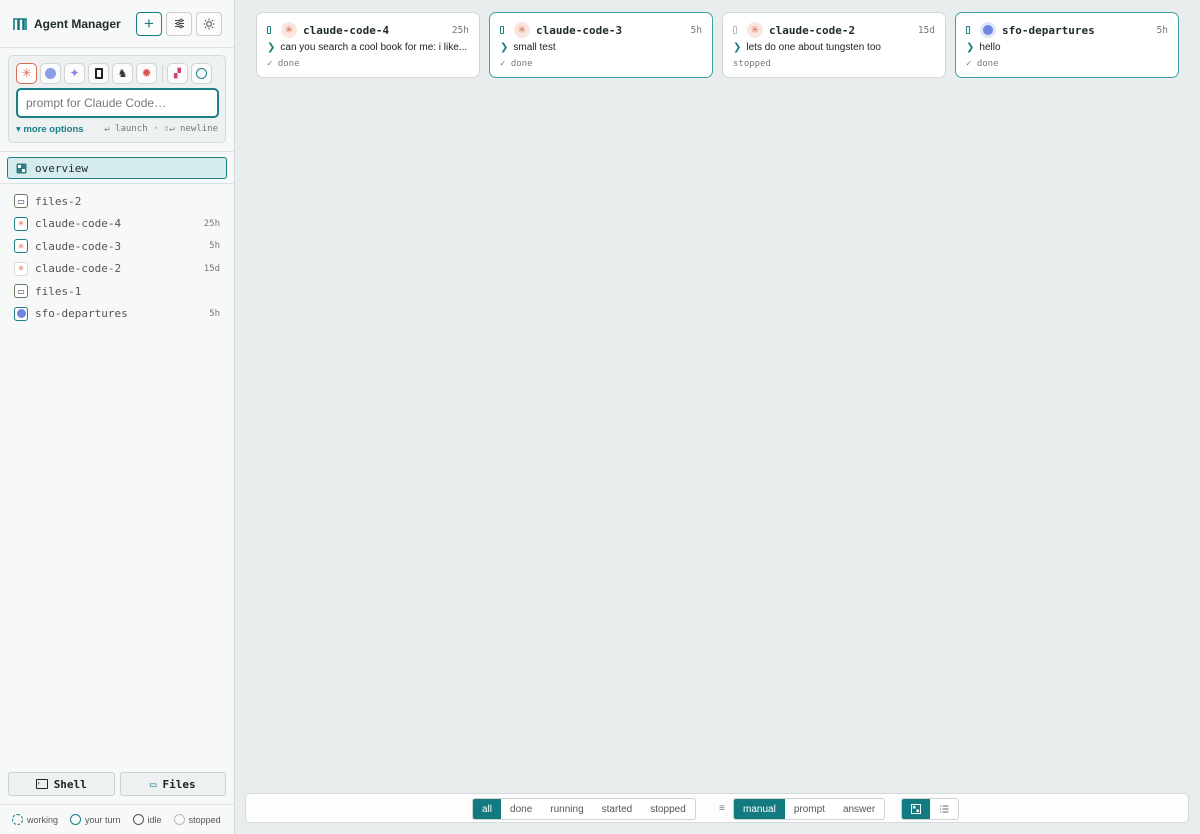 Image resolution: width=1200 pixels, height=834 pixels. I want to click on legend-working: working, so click(35, 819).